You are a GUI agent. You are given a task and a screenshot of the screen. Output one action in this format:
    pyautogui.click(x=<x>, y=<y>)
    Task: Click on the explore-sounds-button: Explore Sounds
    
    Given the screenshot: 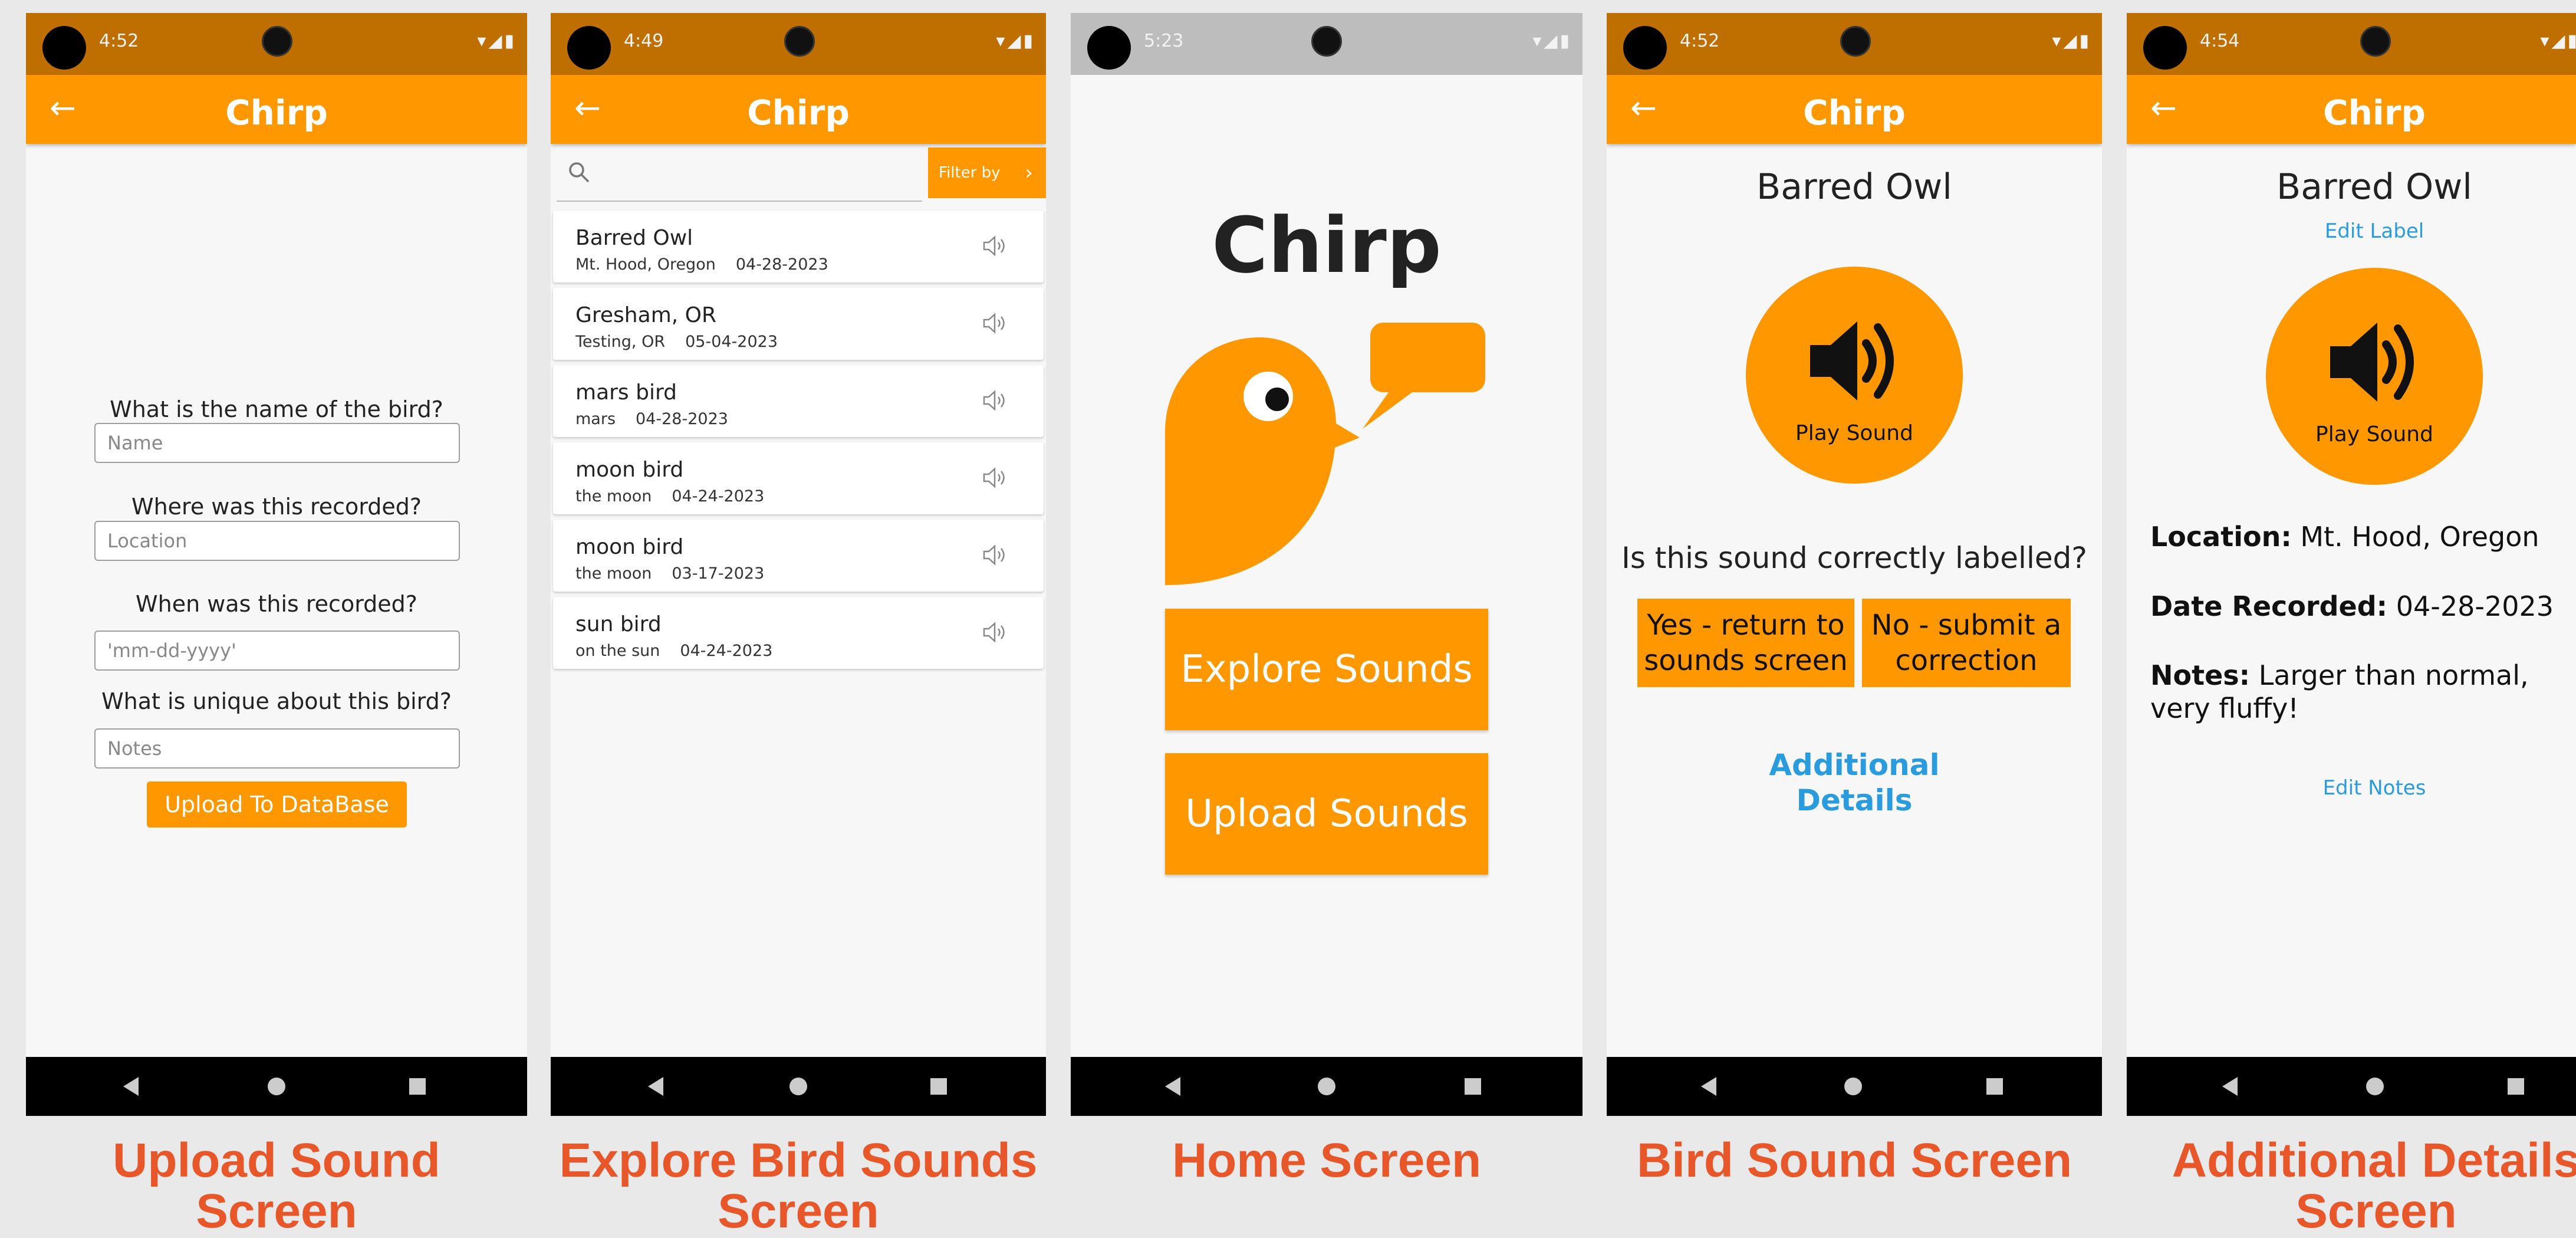 What is the action you would take?
    pyautogui.click(x=1326, y=669)
    